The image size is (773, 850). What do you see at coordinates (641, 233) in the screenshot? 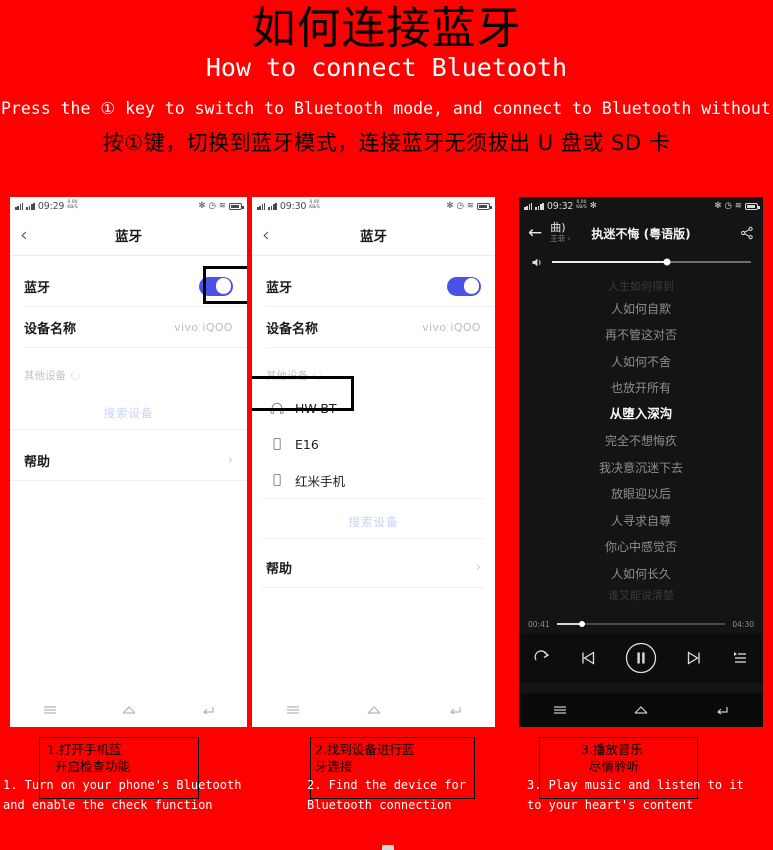
I see `song-title: 执迷不悔 (粤语版)` at bounding box center [641, 233].